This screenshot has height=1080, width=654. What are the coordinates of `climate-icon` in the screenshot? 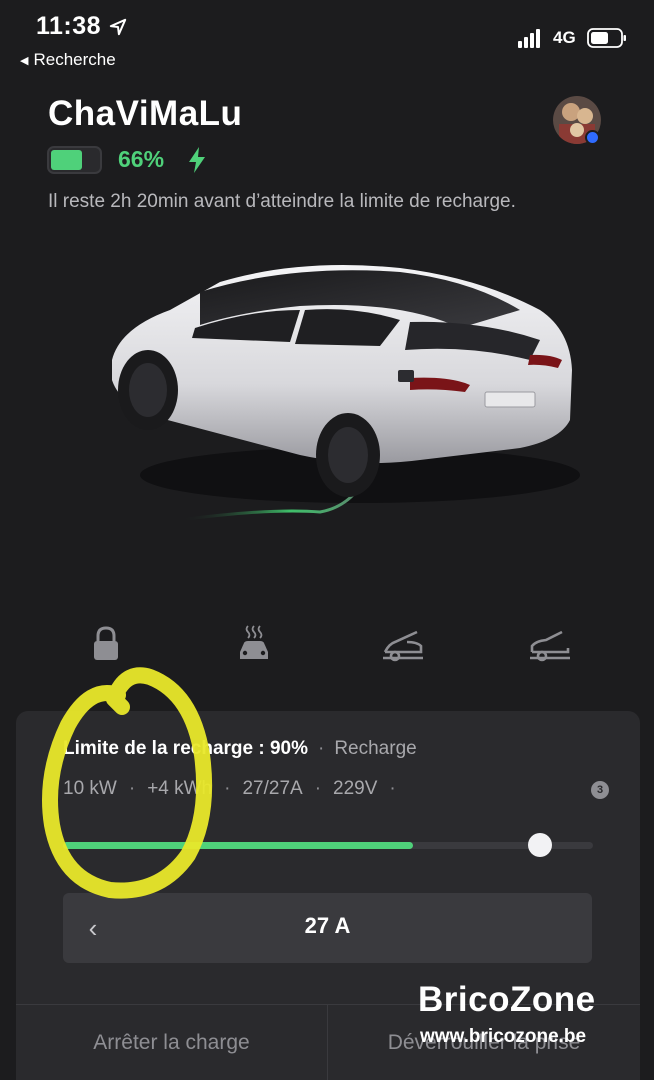 It's located at (254, 642).